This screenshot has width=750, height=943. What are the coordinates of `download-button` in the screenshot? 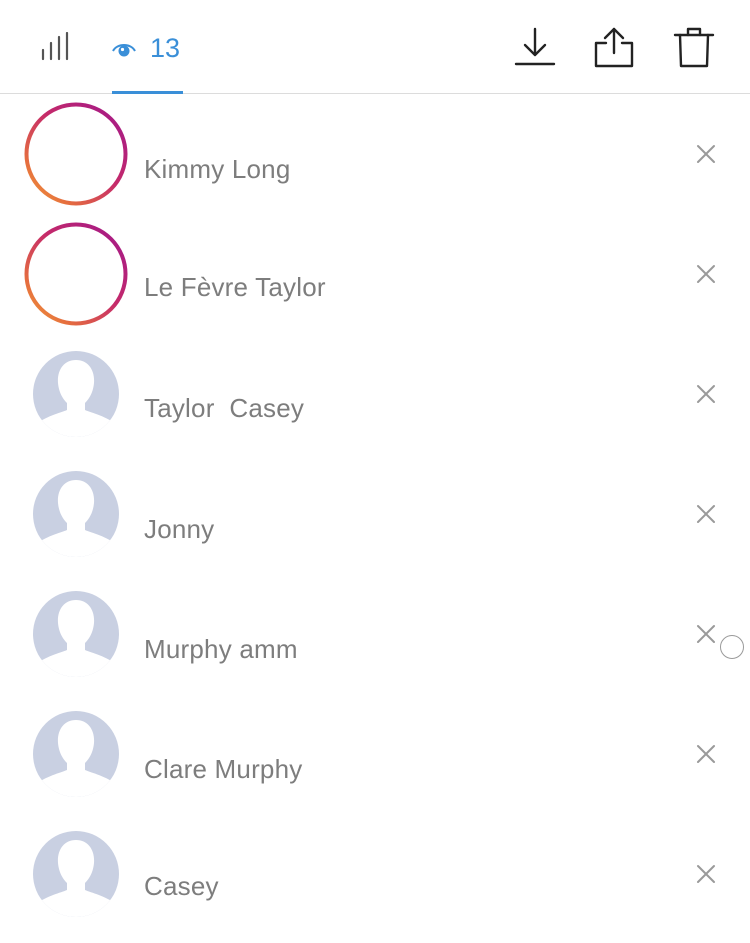 It's located at (535, 48).